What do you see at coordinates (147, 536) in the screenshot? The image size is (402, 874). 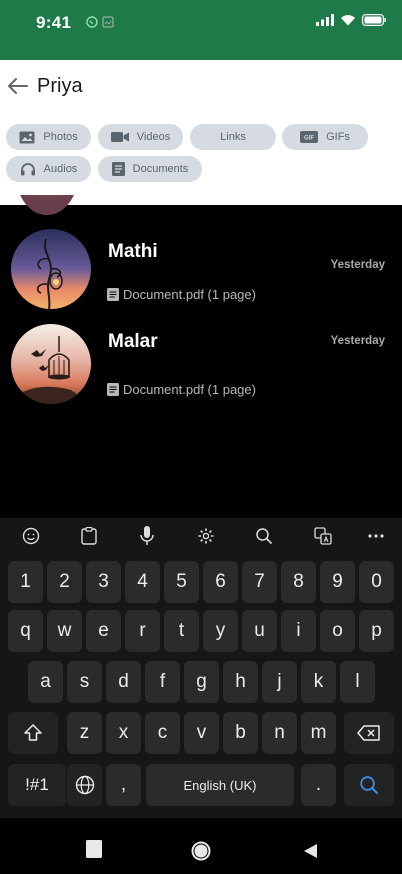 I see `microphone-icon` at bounding box center [147, 536].